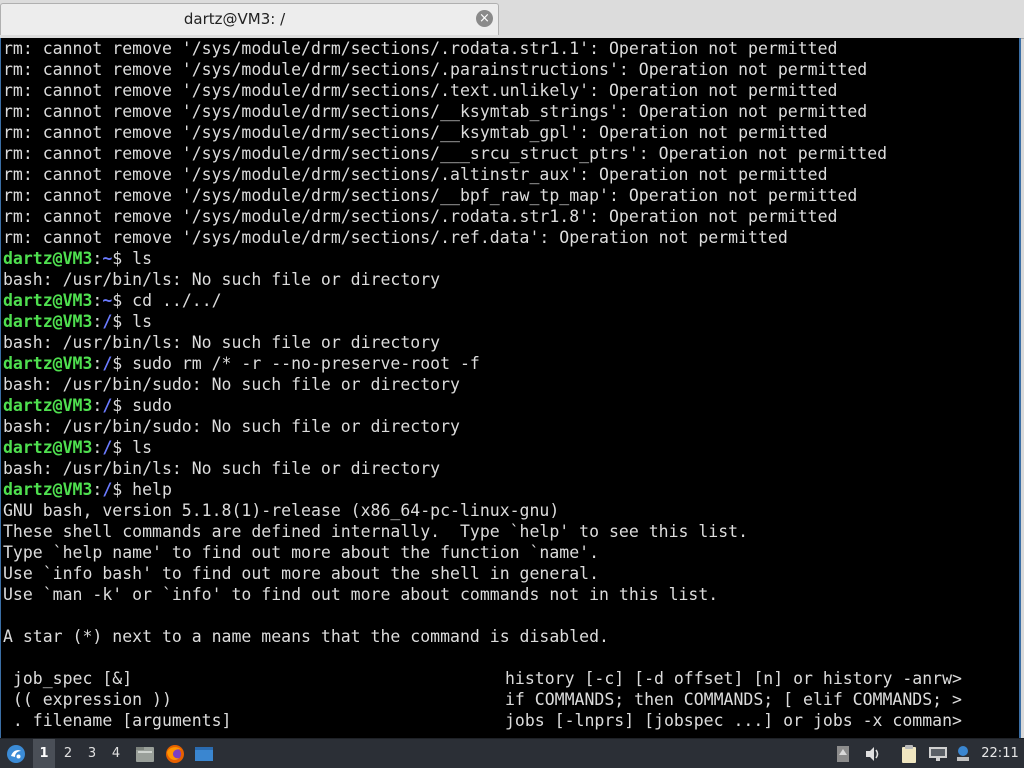 This screenshot has width=1024, height=768. Describe the element at coordinates (117, 720) in the screenshot. I see `help-left: . filename [arguments]` at that location.